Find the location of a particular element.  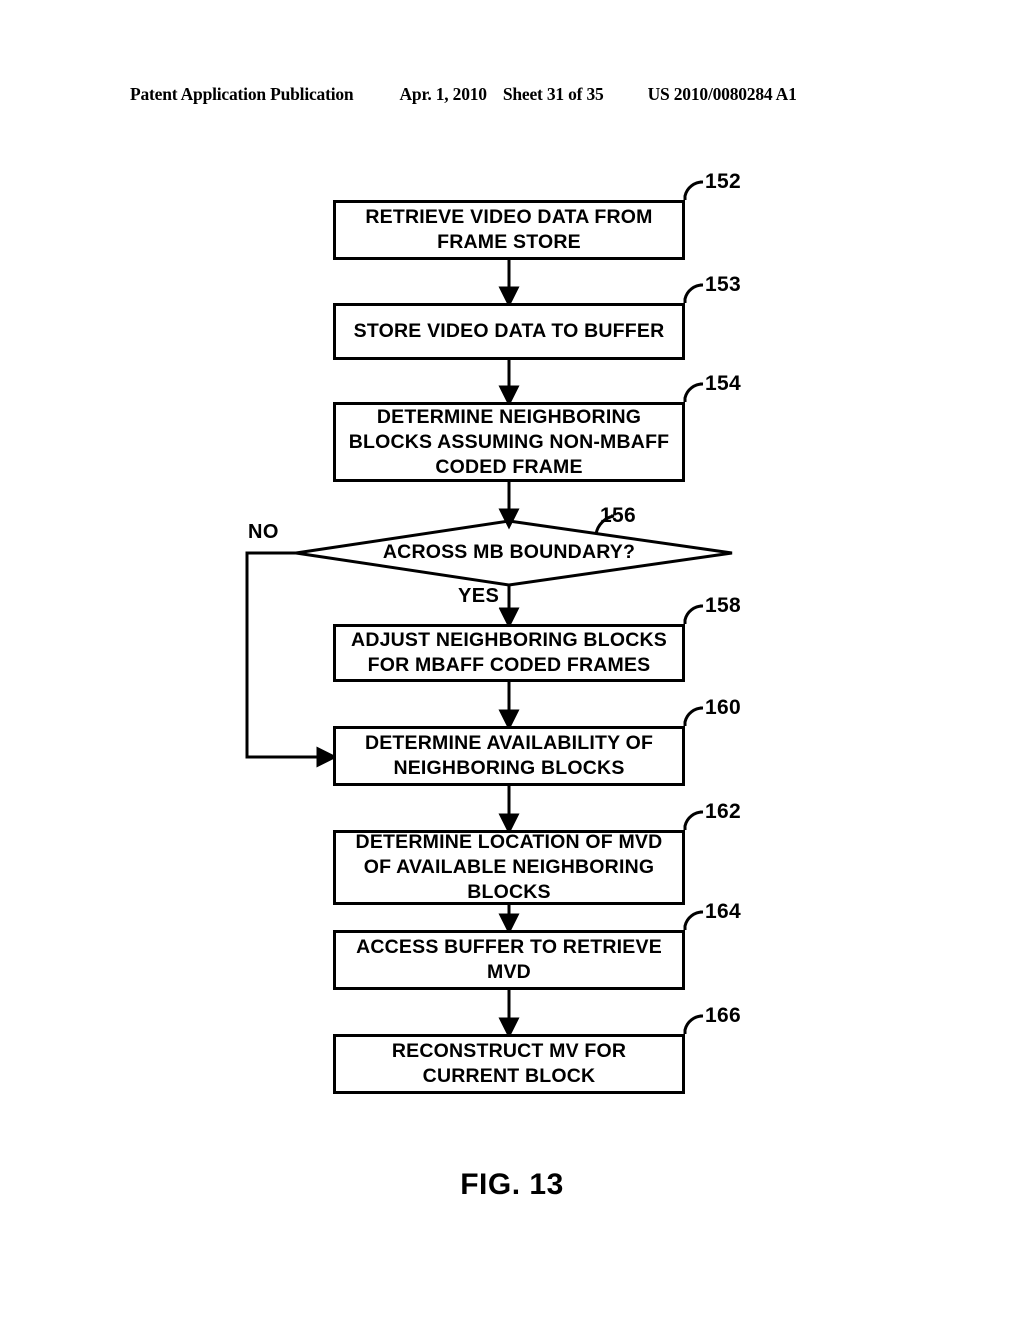

process-box-166-label: RECONSTRUCT MV FOR CURRENT BLOCK is located at coordinates (509, 1063).